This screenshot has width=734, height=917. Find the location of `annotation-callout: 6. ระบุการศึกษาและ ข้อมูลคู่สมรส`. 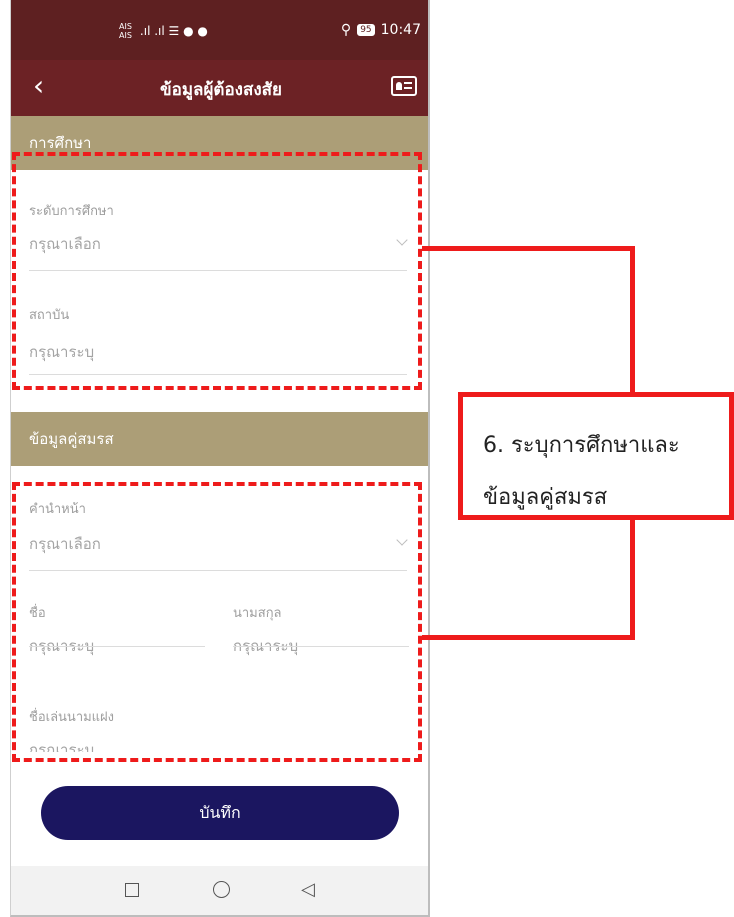

annotation-callout: 6. ระบุการศึกษาและ ข้อมูลคู่สมรส is located at coordinates (596, 456).